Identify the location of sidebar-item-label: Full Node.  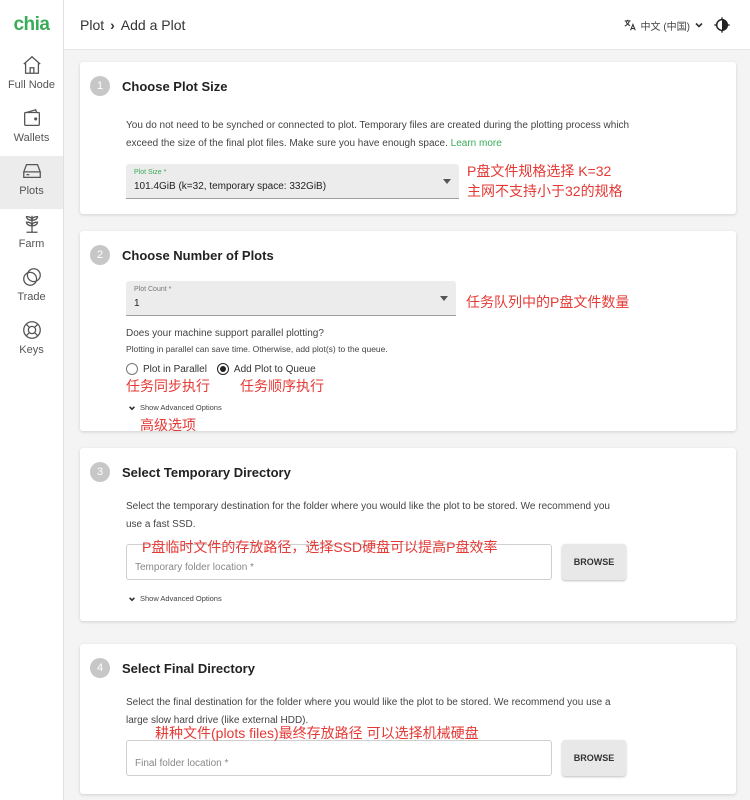
(31, 85).